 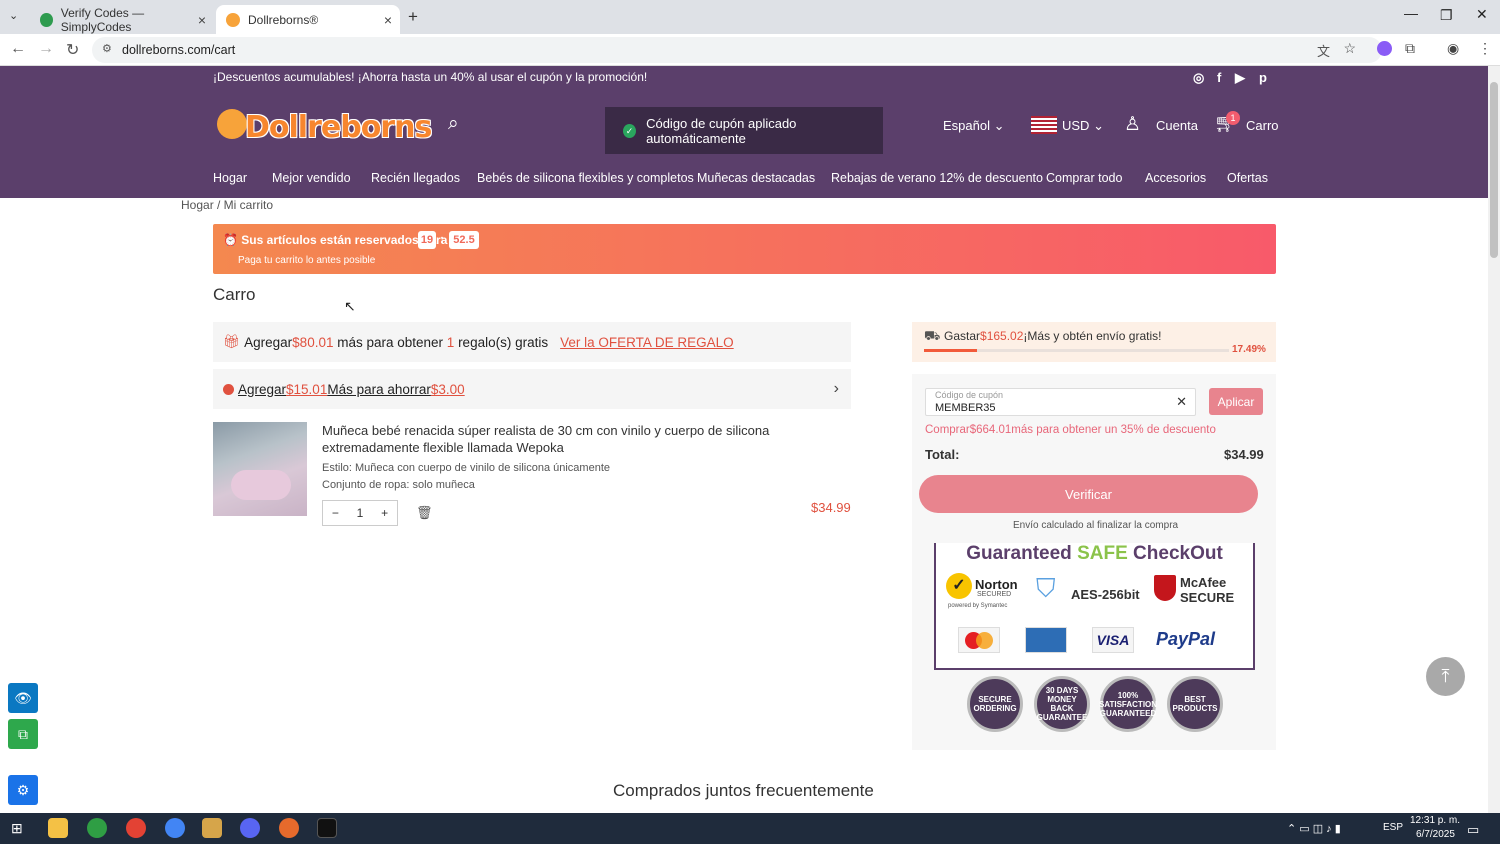 What do you see at coordinates (122, 19) in the screenshot?
I see `tab-simplycodes: Verify Codes — SimplyCodes ×` at bounding box center [122, 19].